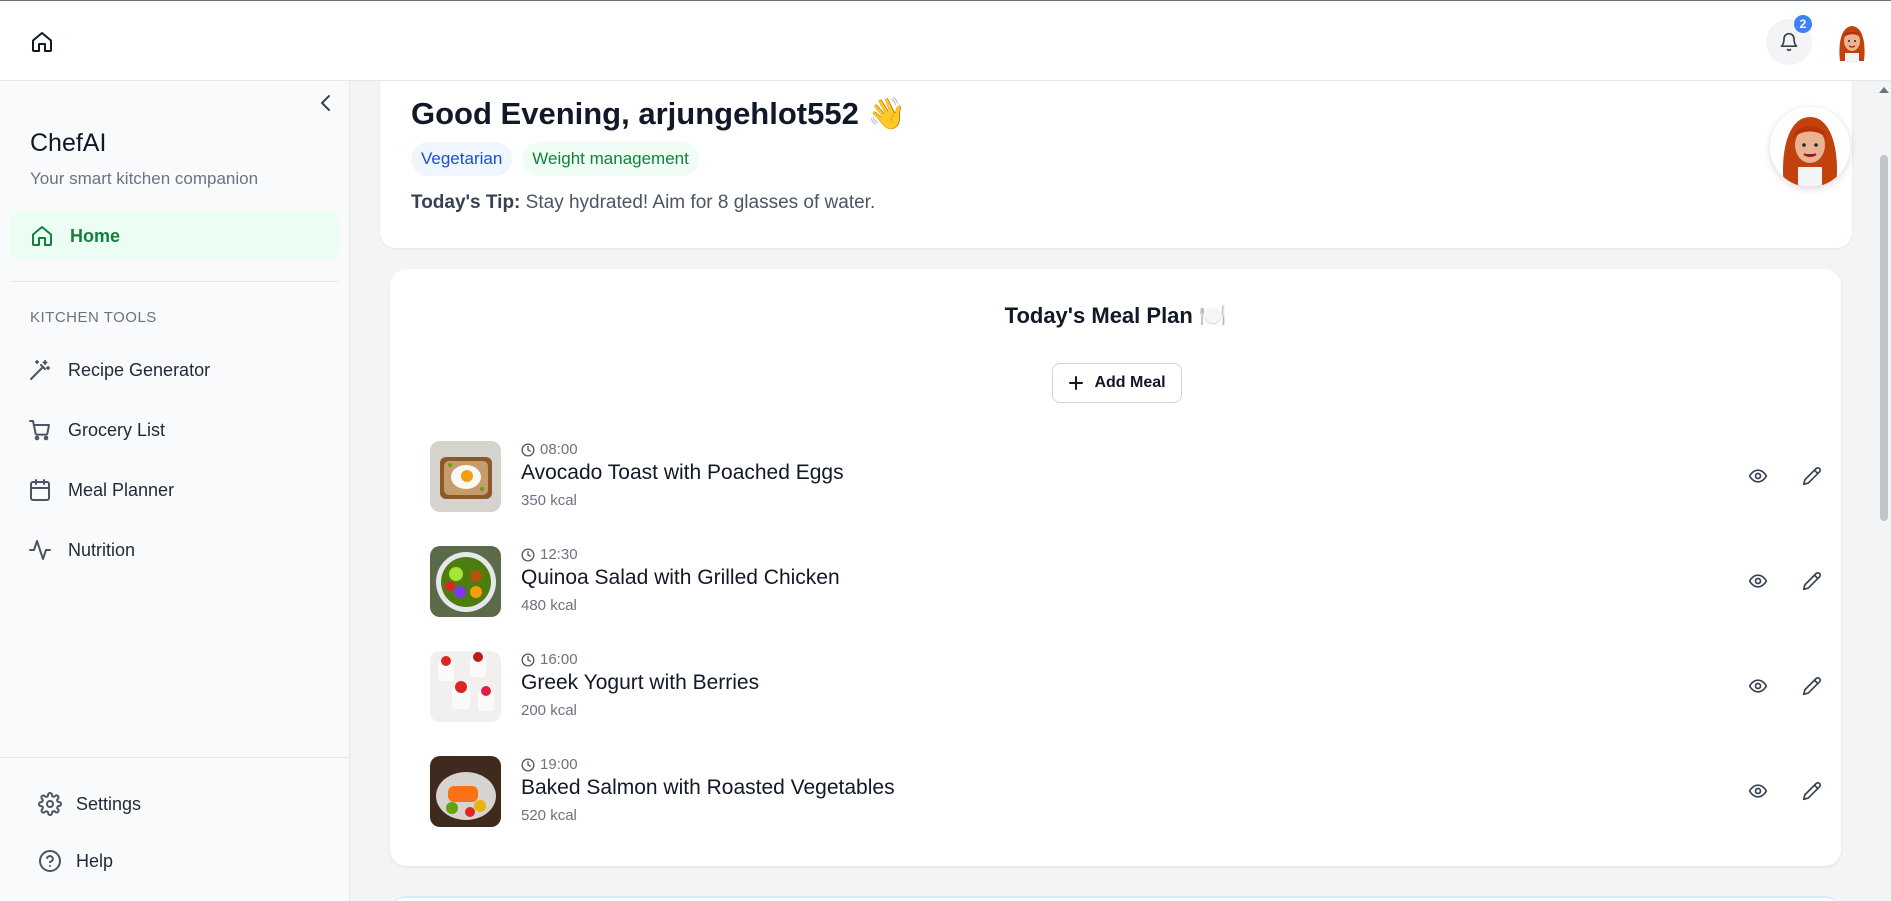  I want to click on bell-icon, so click(1789, 42).